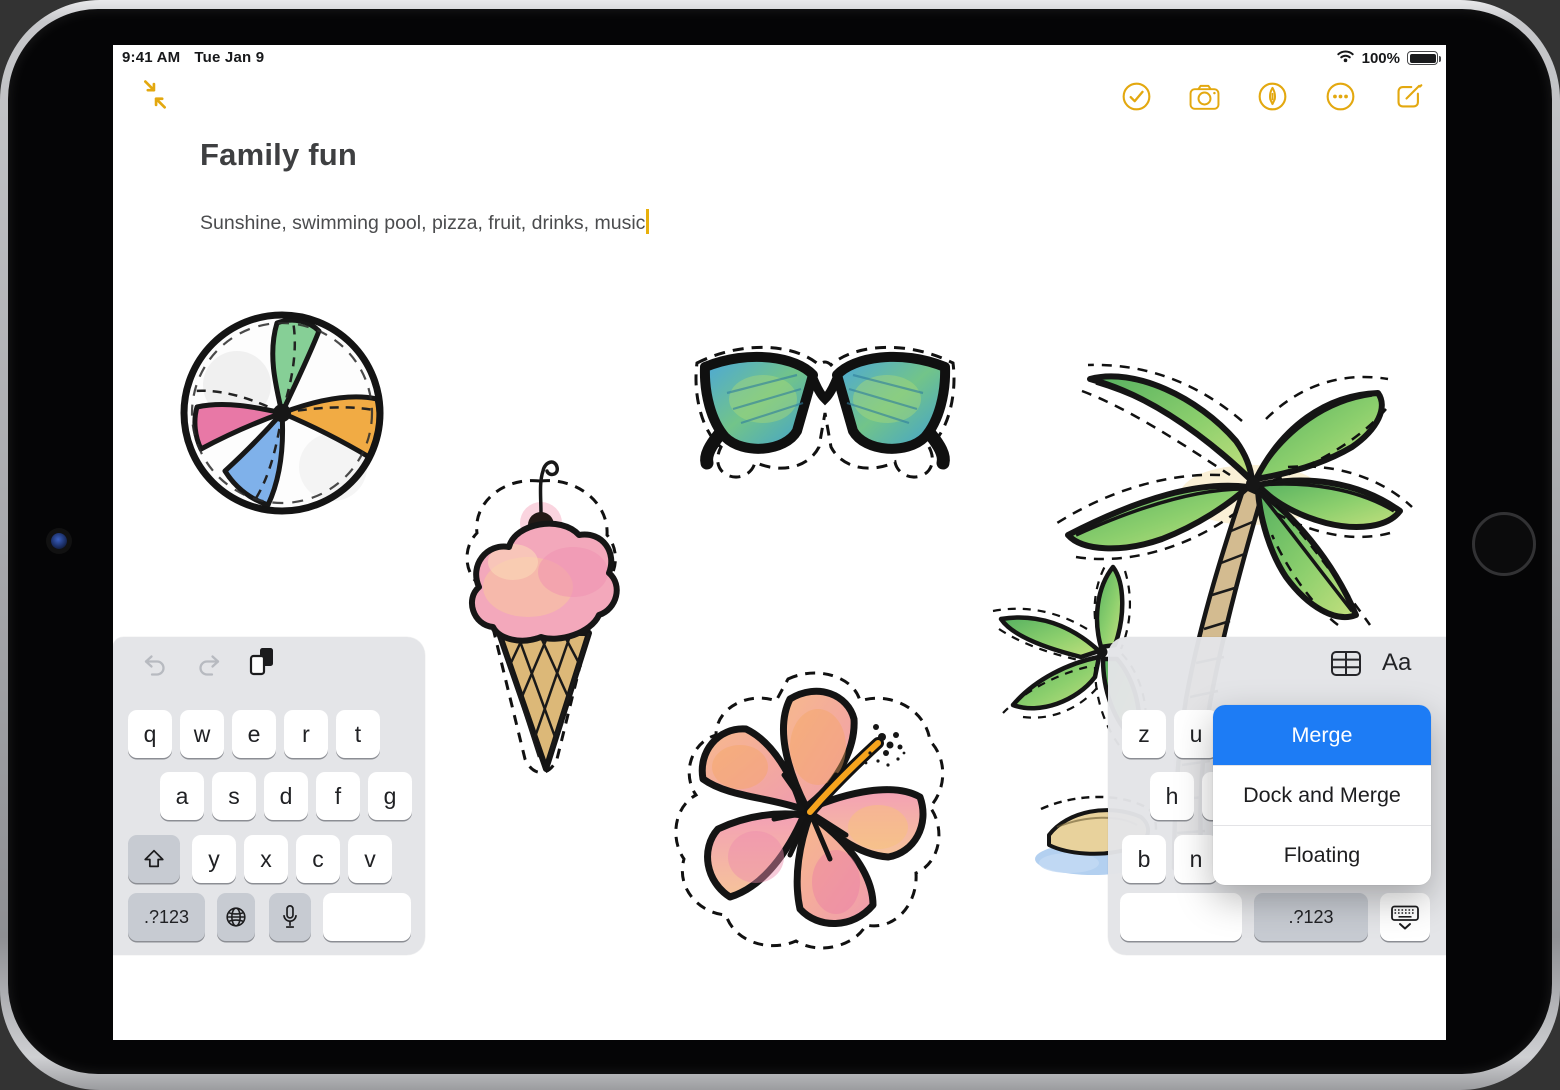 Image resolution: width=1560 pixels, height=1090 pixels. I want to click on key-w: w, so click(202, 734).